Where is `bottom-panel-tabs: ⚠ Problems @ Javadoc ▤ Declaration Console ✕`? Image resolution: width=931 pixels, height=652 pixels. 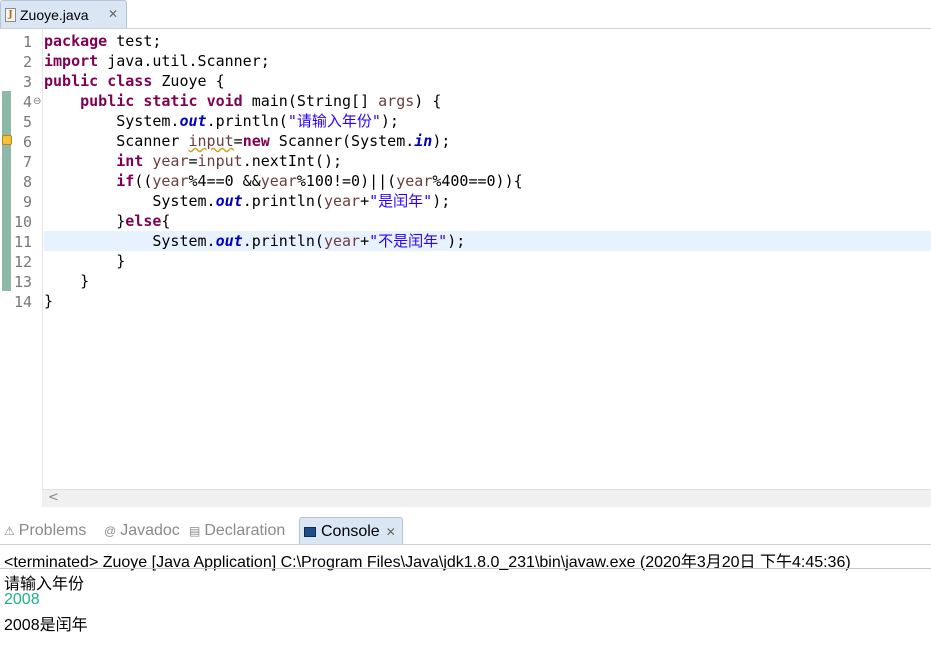
bottom-panel-tabs: ⚠ Problems @ Javadoc ▤ Declaration Console ✕ is located at coordinates (465, 531).